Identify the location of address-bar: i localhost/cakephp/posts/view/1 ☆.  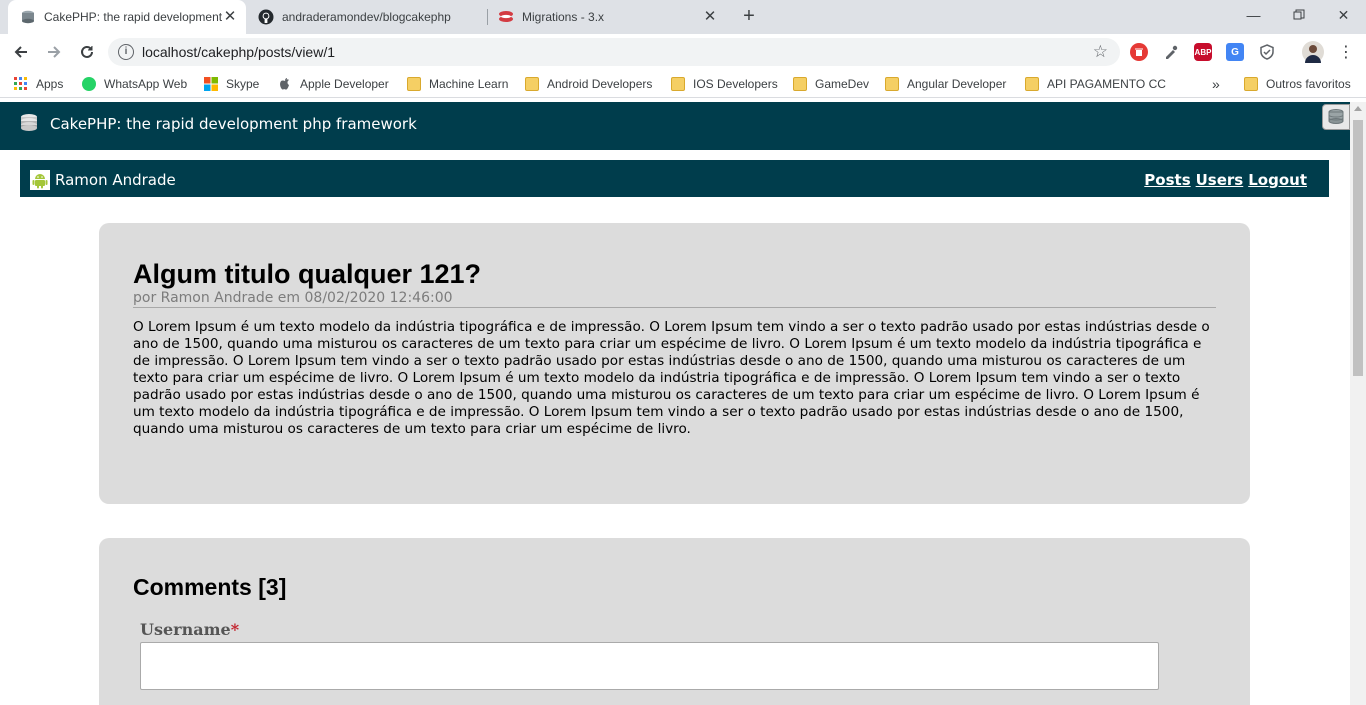
(614, 52).